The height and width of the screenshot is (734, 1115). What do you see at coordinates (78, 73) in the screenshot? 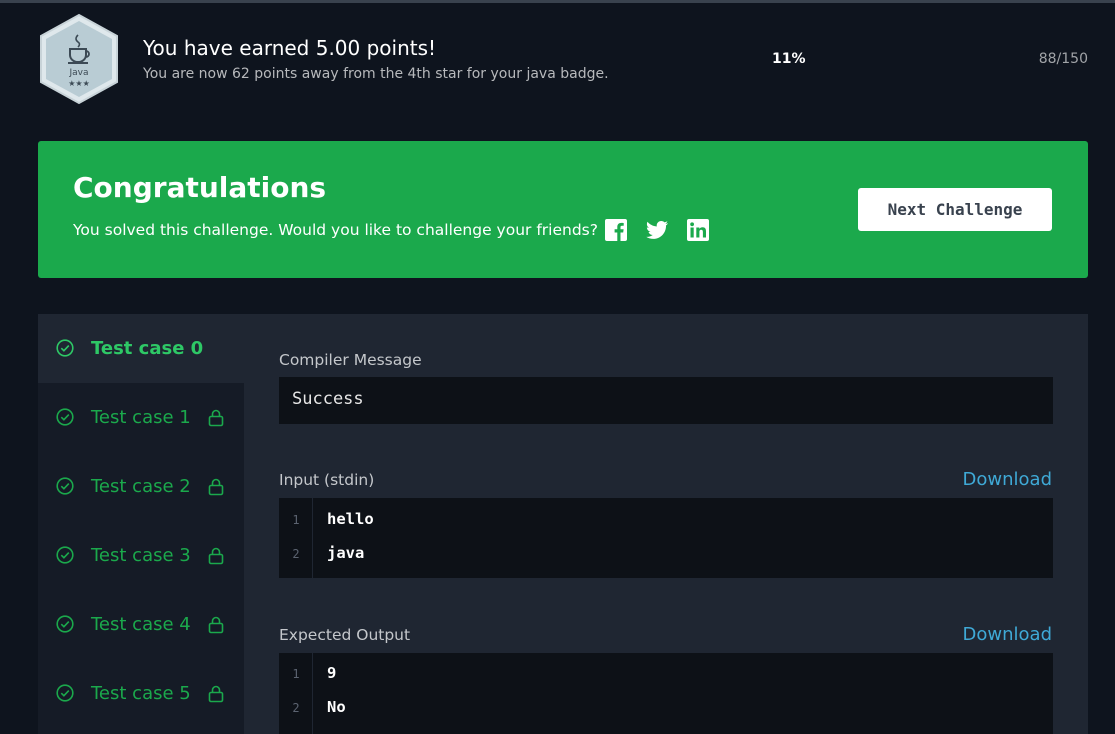
I see `badge-label: Java` at bounding box center [78, 73].